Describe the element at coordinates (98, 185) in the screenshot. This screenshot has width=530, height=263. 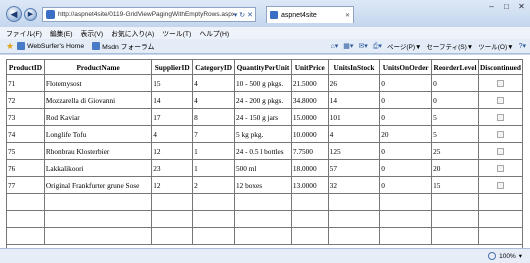
I see `table-cell: Original Frankfurter grune Sose` at that location.